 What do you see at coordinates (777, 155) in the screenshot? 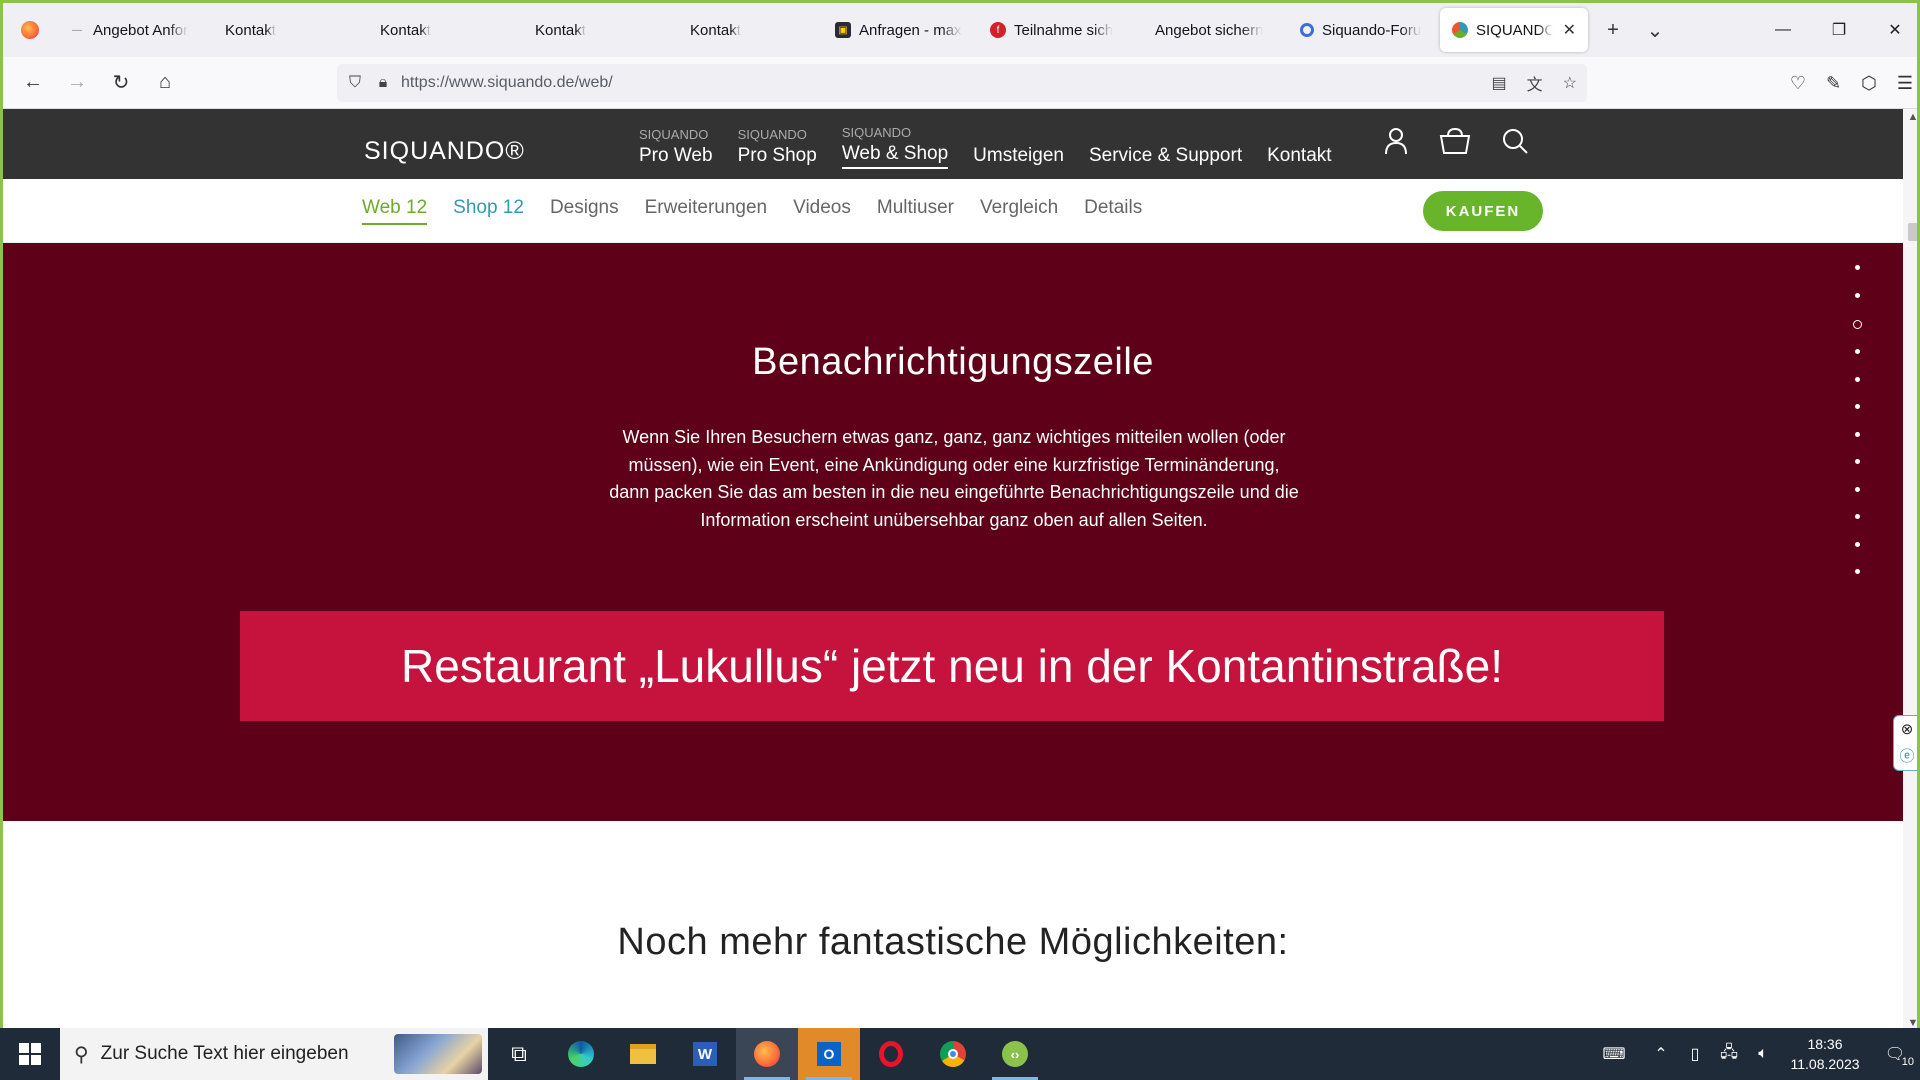
I see `nav-label: Pro Shop` at bounding box center [777, 155].